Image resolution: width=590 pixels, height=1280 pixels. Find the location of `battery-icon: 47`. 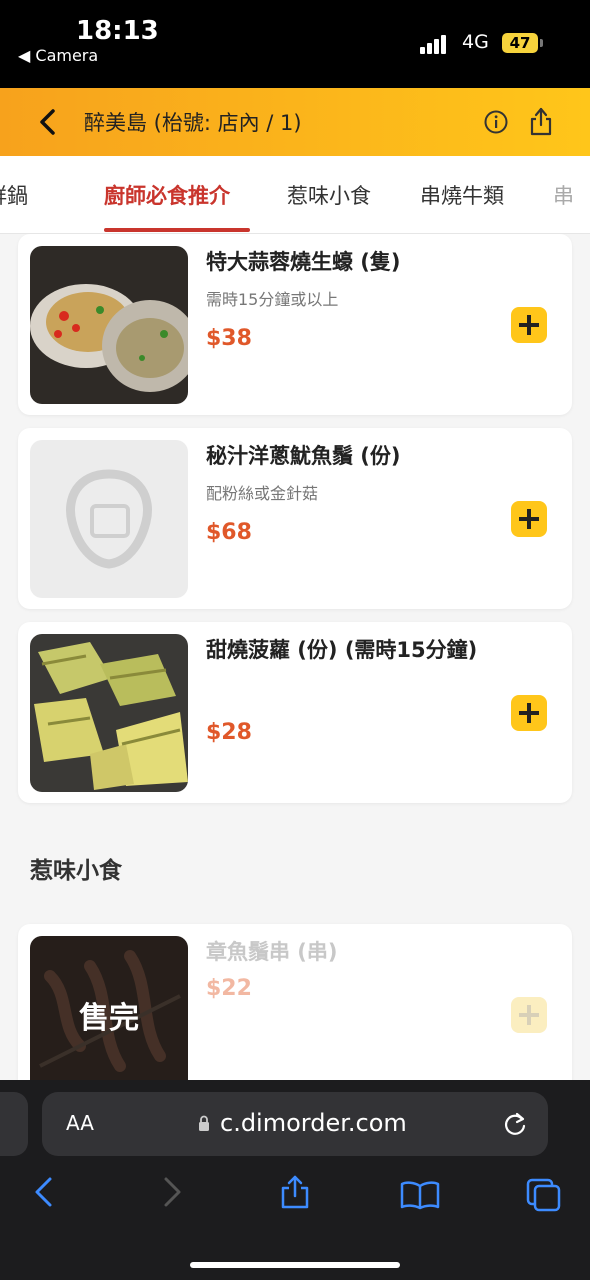

battery-icon: 47 is located at coordinates (520, 43).